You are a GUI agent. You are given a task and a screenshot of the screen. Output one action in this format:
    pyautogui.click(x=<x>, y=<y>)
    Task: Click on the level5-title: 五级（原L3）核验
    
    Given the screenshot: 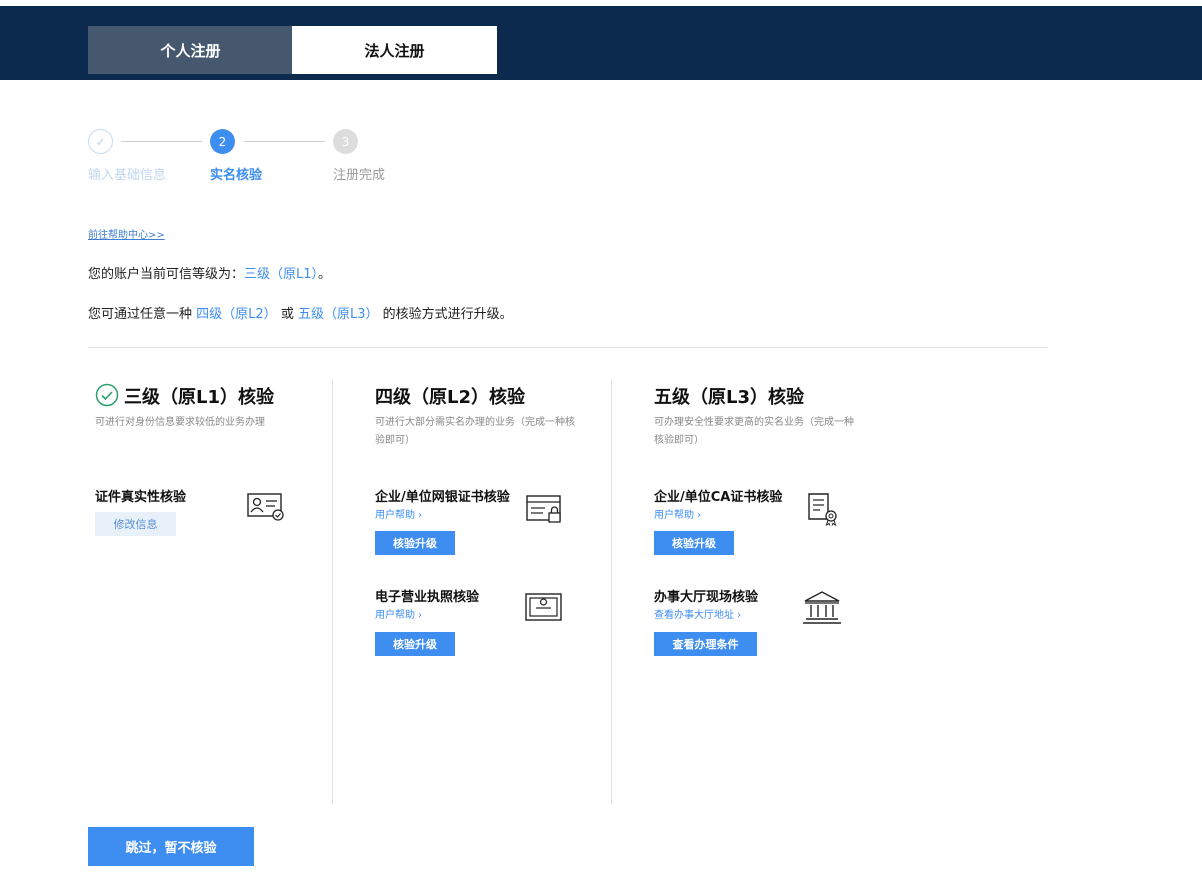 What is the action you would take?
    pyautogui.click(x=729, y=397)
    